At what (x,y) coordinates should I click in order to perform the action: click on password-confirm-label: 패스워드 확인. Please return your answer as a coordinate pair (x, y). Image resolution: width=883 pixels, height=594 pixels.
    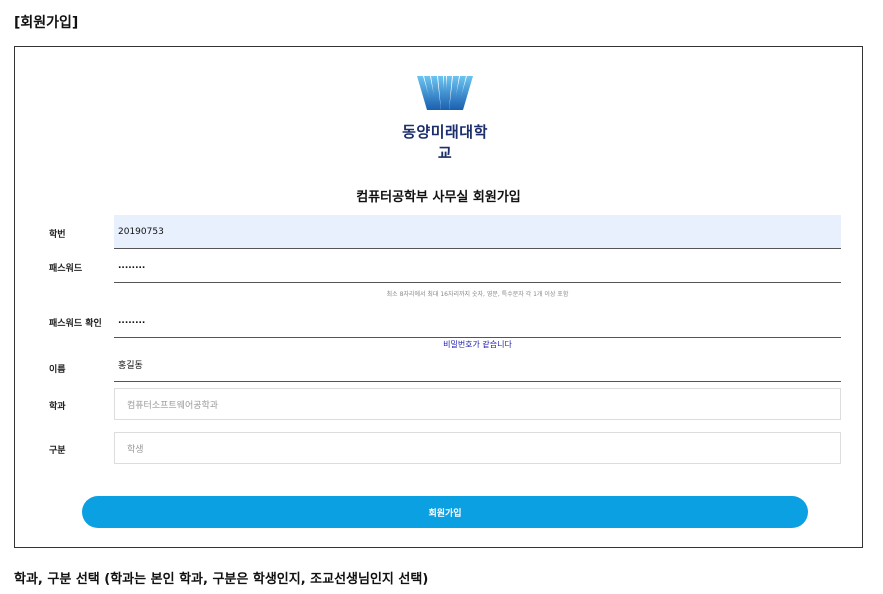
    Looking at the image, I should click on (75, 324).